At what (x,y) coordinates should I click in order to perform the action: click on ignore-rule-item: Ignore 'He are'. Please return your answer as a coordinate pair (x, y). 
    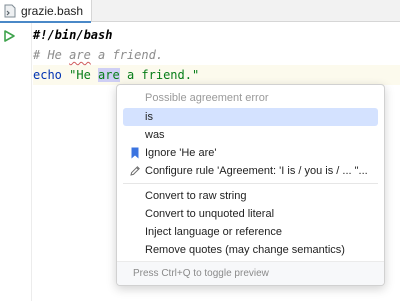
    Looking at the image, I should click on (250, 153).